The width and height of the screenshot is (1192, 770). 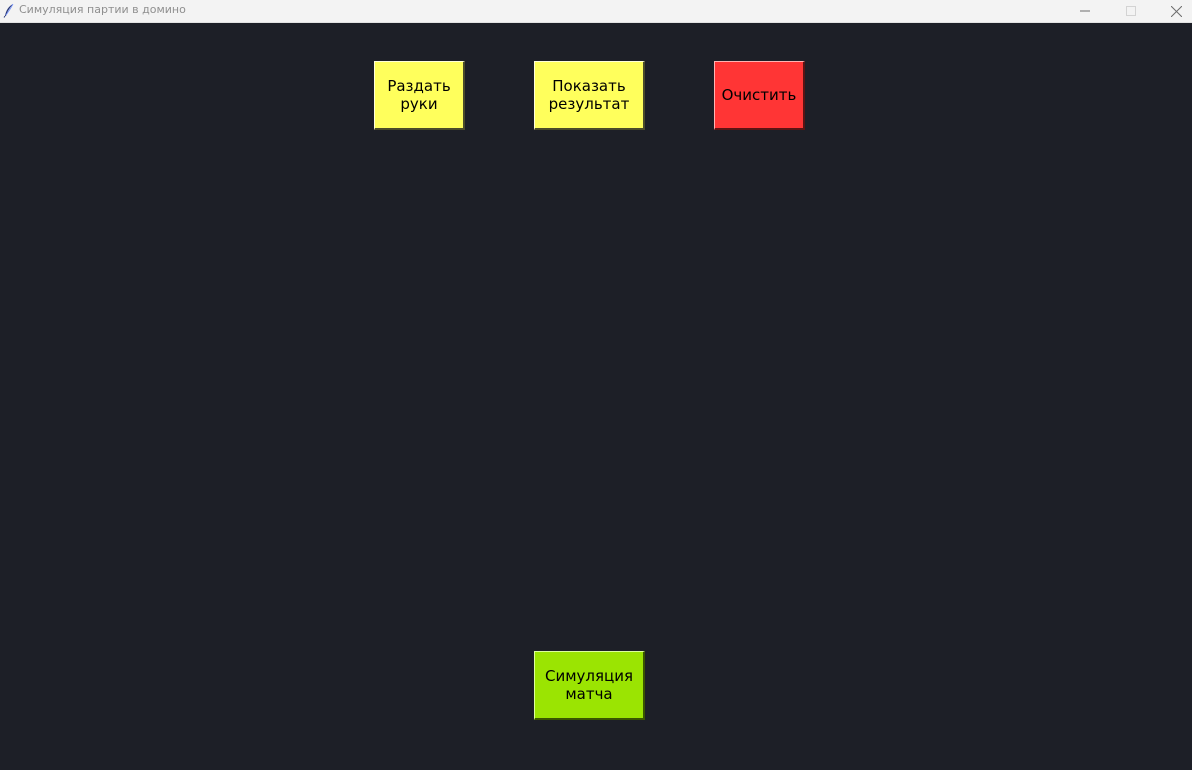 I want to click on maximize-icon, so click(x=1131, y=11).